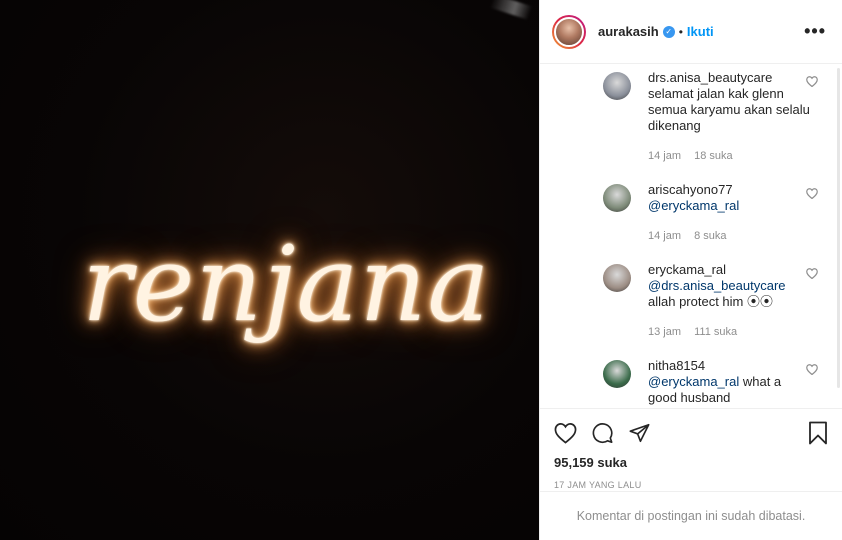 Image resolution: width=842 pixels, height=540 pixels. Describe the element at coordinates (815, 31) in the screenshot. I see `more-options-icon: •••` at that location.